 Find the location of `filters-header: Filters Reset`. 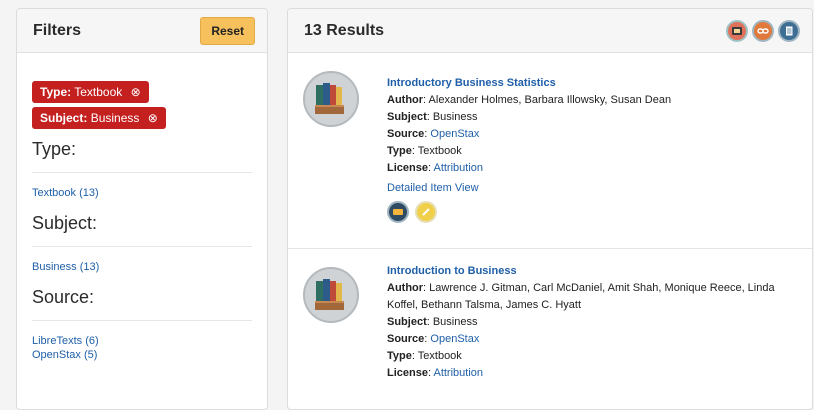

filters-header: Filters Reset is located at coordinates (142, 31).